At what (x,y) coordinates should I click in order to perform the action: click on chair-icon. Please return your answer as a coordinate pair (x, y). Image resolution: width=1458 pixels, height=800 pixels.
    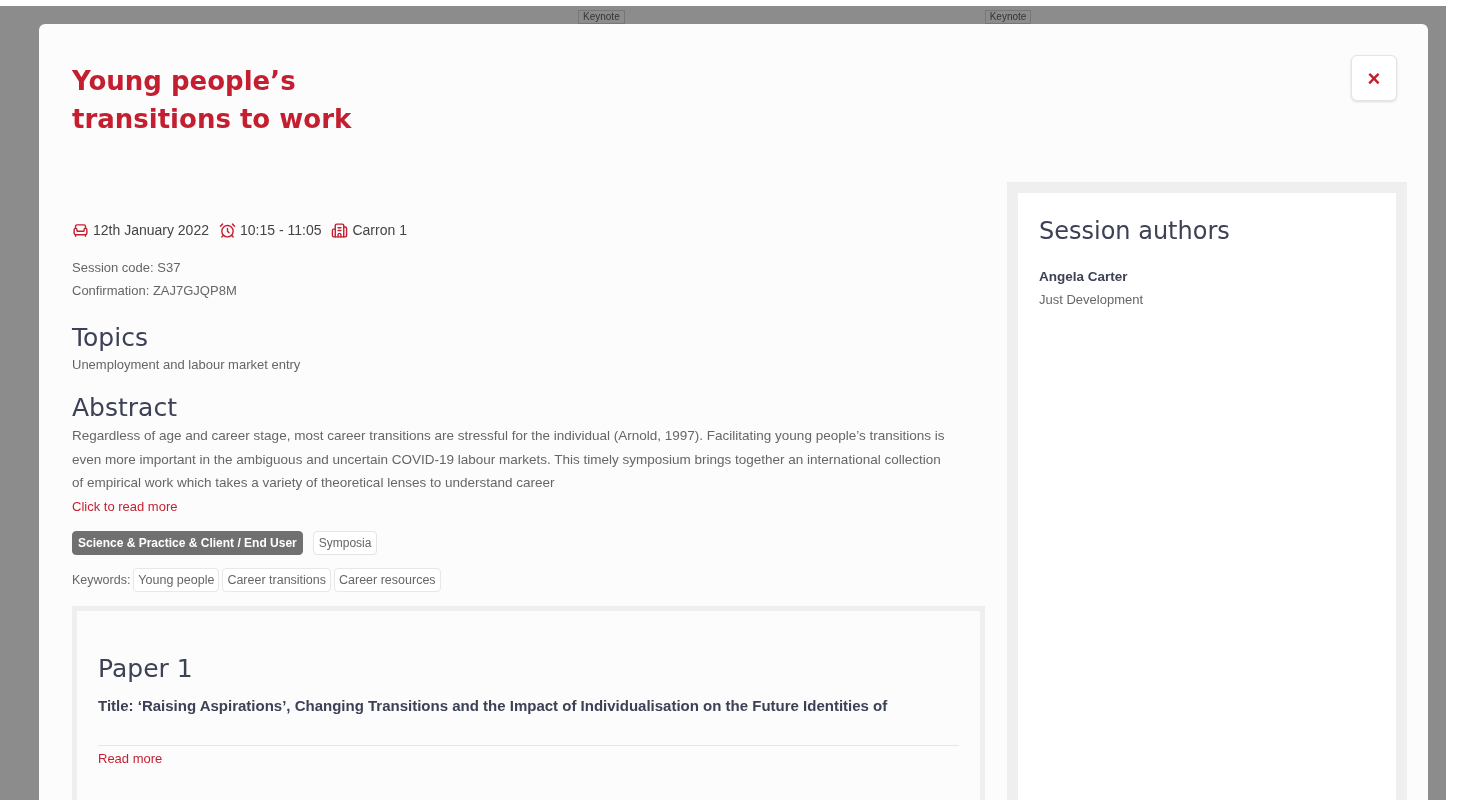
    Looking at the image, I should click on (80, 230).